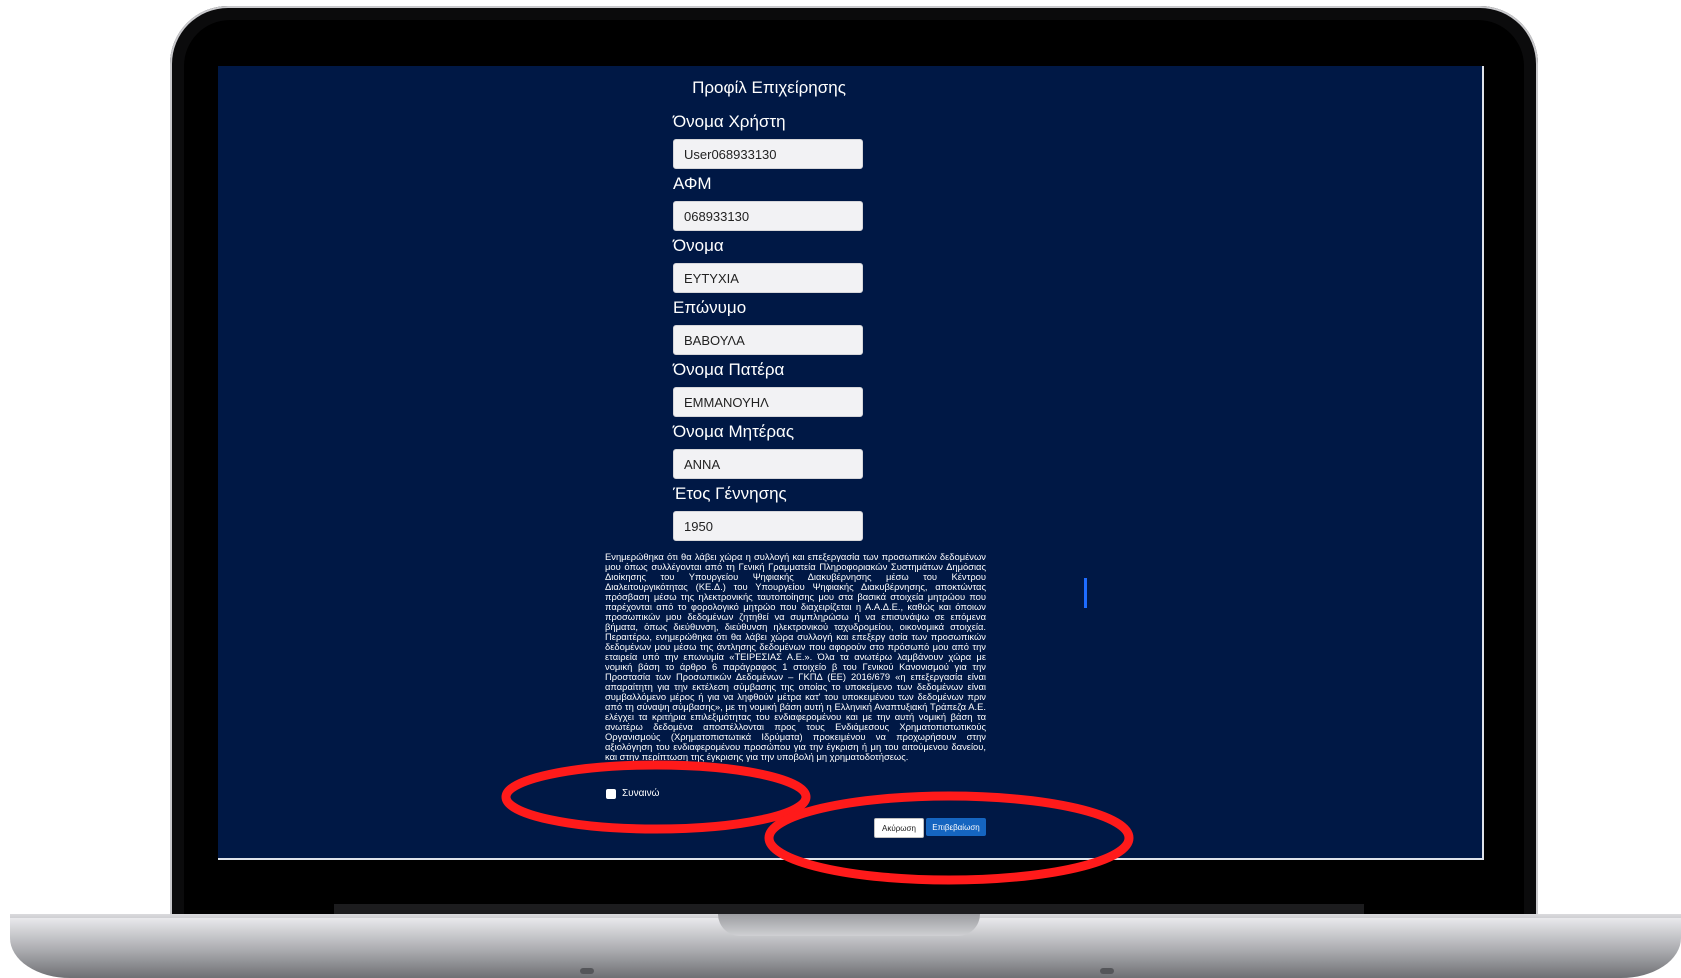 The image size is (1681, 978). I want to click on agree-checkbox-row: Συναινώ, so click(632, 793).